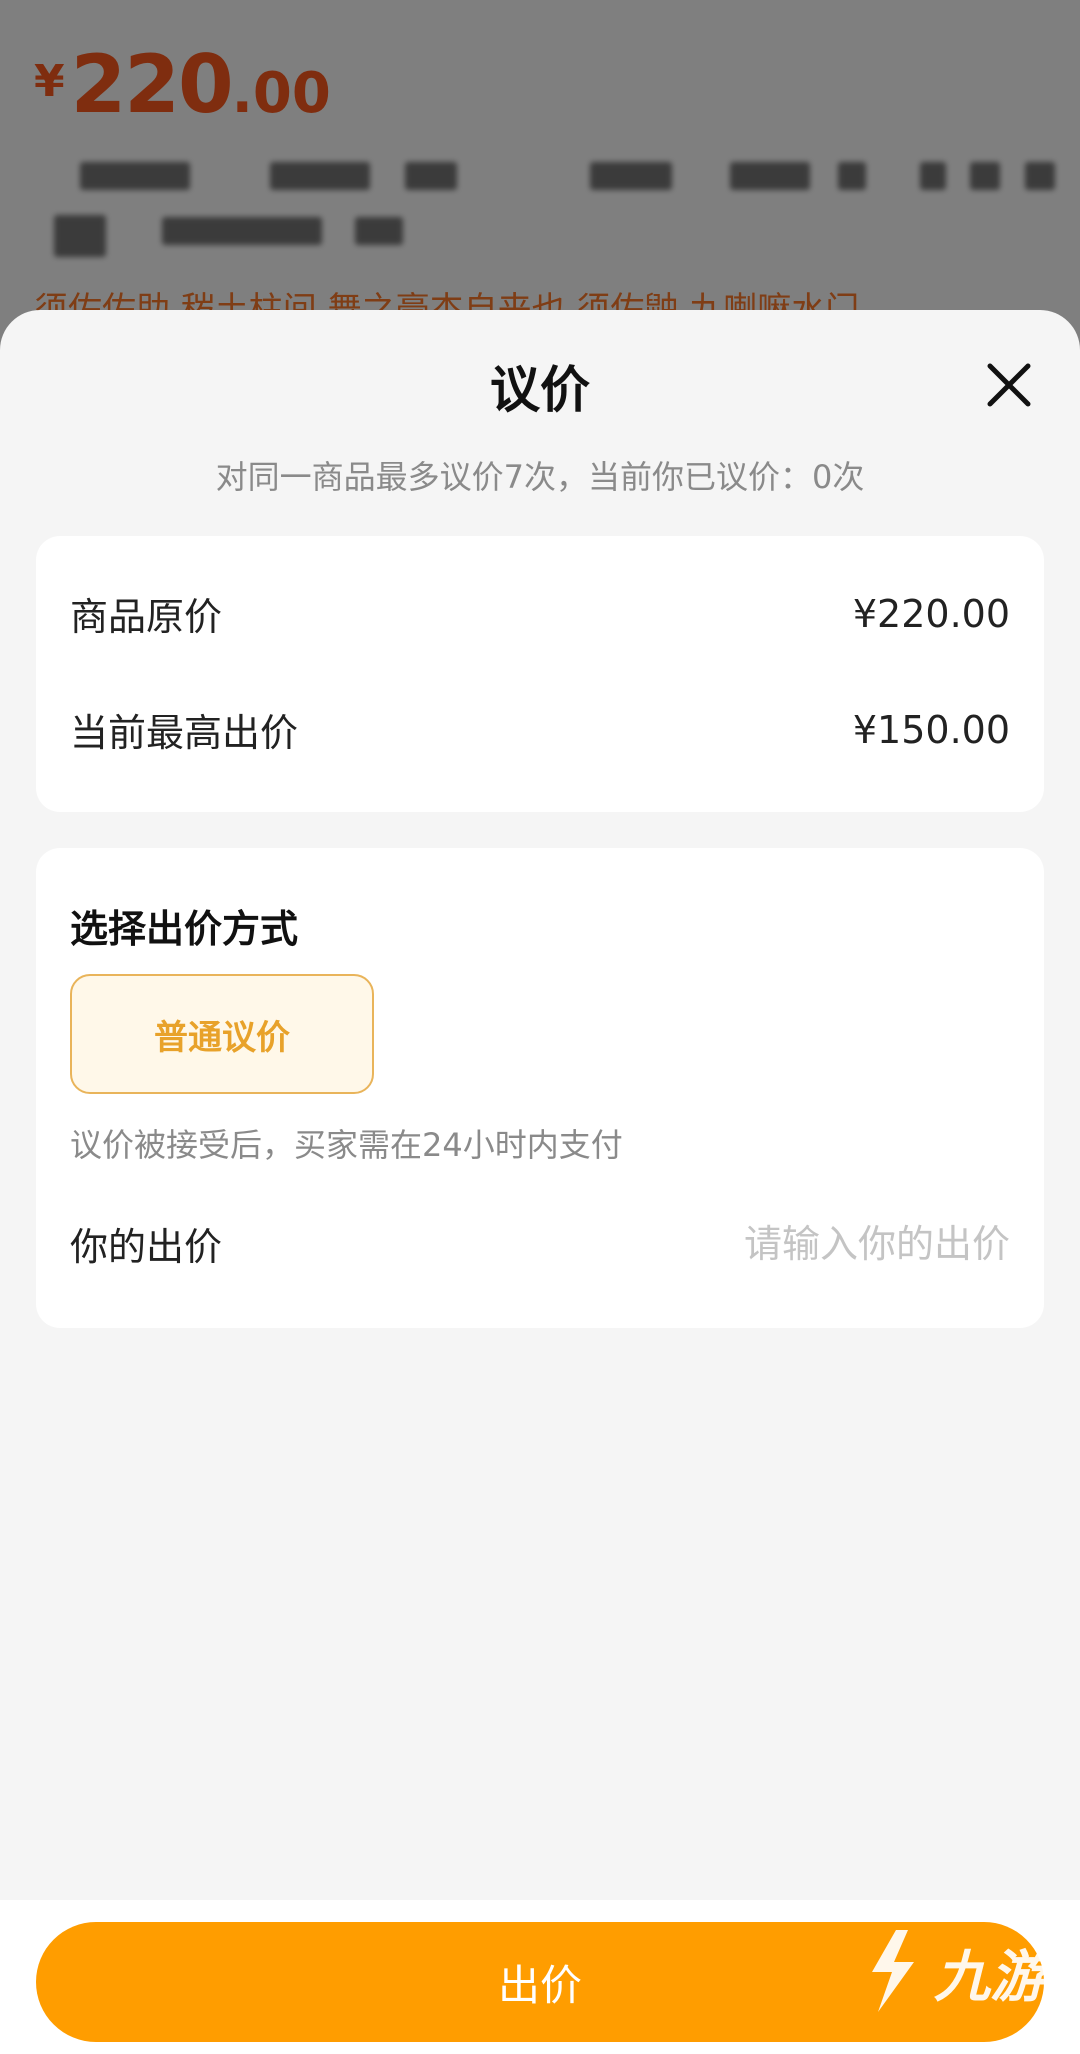 This screenshot has height=2054, width=1080. I want to click on price-info-card: 商品原价 ¥220.00 当前最高出价 ¥150.00, so click(540, 674).